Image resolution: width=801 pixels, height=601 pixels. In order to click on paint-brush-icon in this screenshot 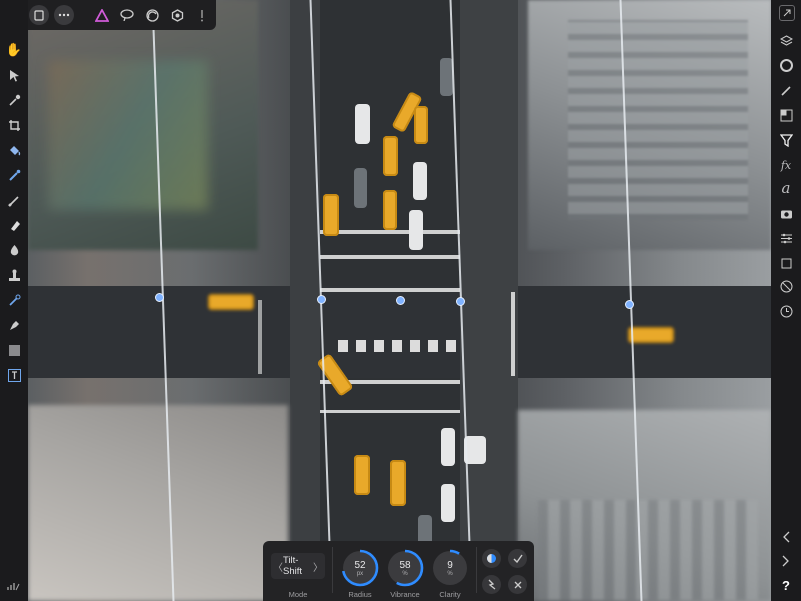, I will do `click(14, 200)`.